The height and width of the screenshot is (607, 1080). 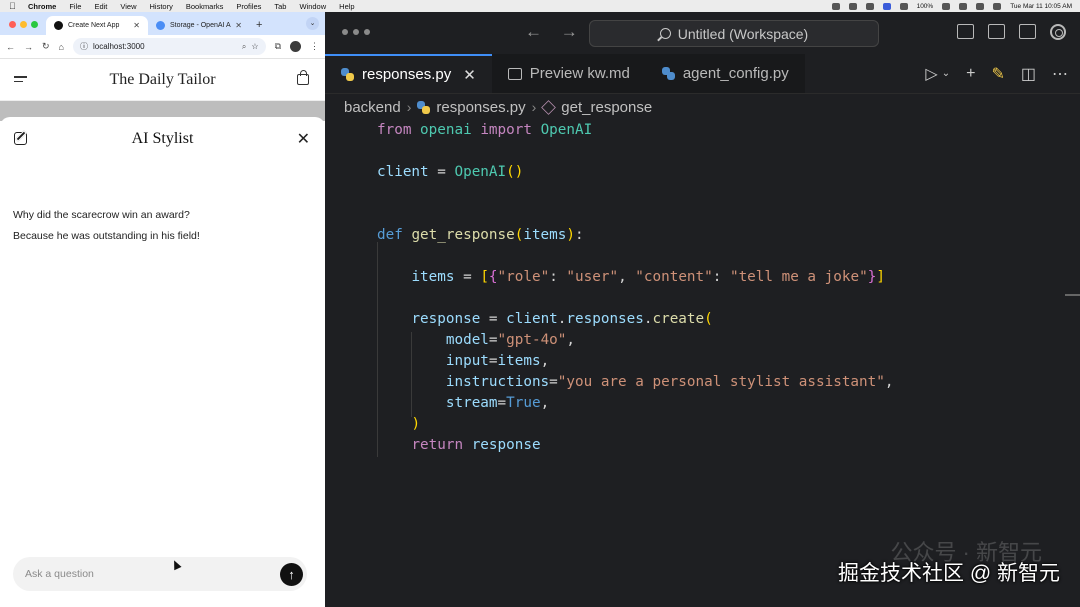 What do you see at coordinates (278, 46) in the screenshot?
I see `extensions-puzzle-icon: ⧉` at bounding box center [278, 46].